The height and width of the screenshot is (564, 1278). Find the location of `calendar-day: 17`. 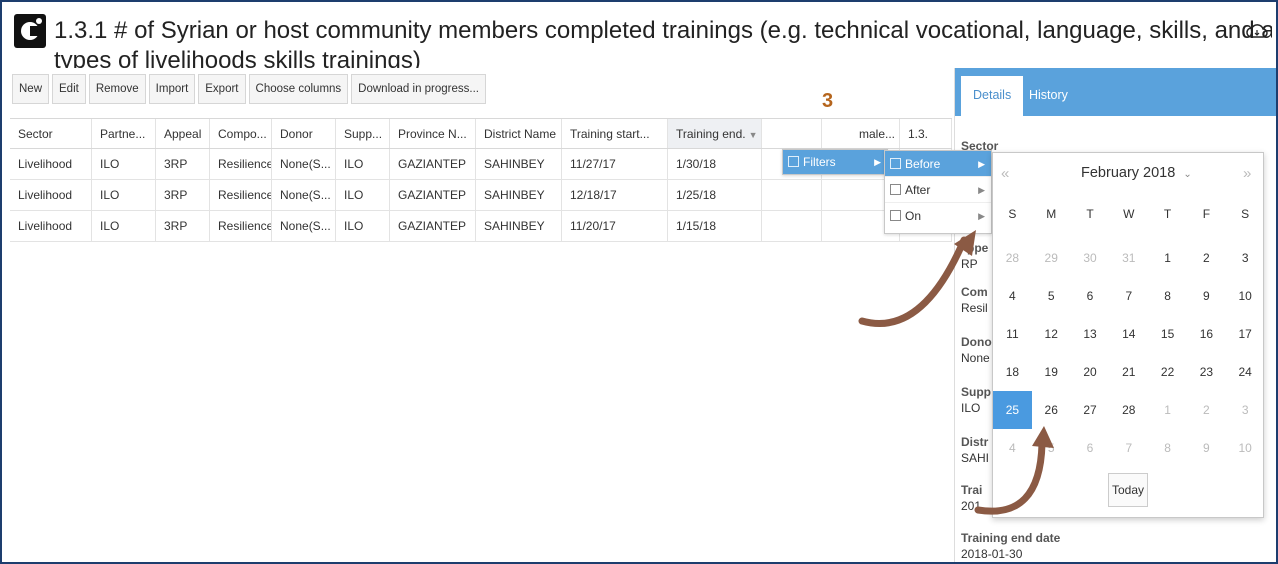

calendar-day: 17 is located at coordinates (1245, 334).